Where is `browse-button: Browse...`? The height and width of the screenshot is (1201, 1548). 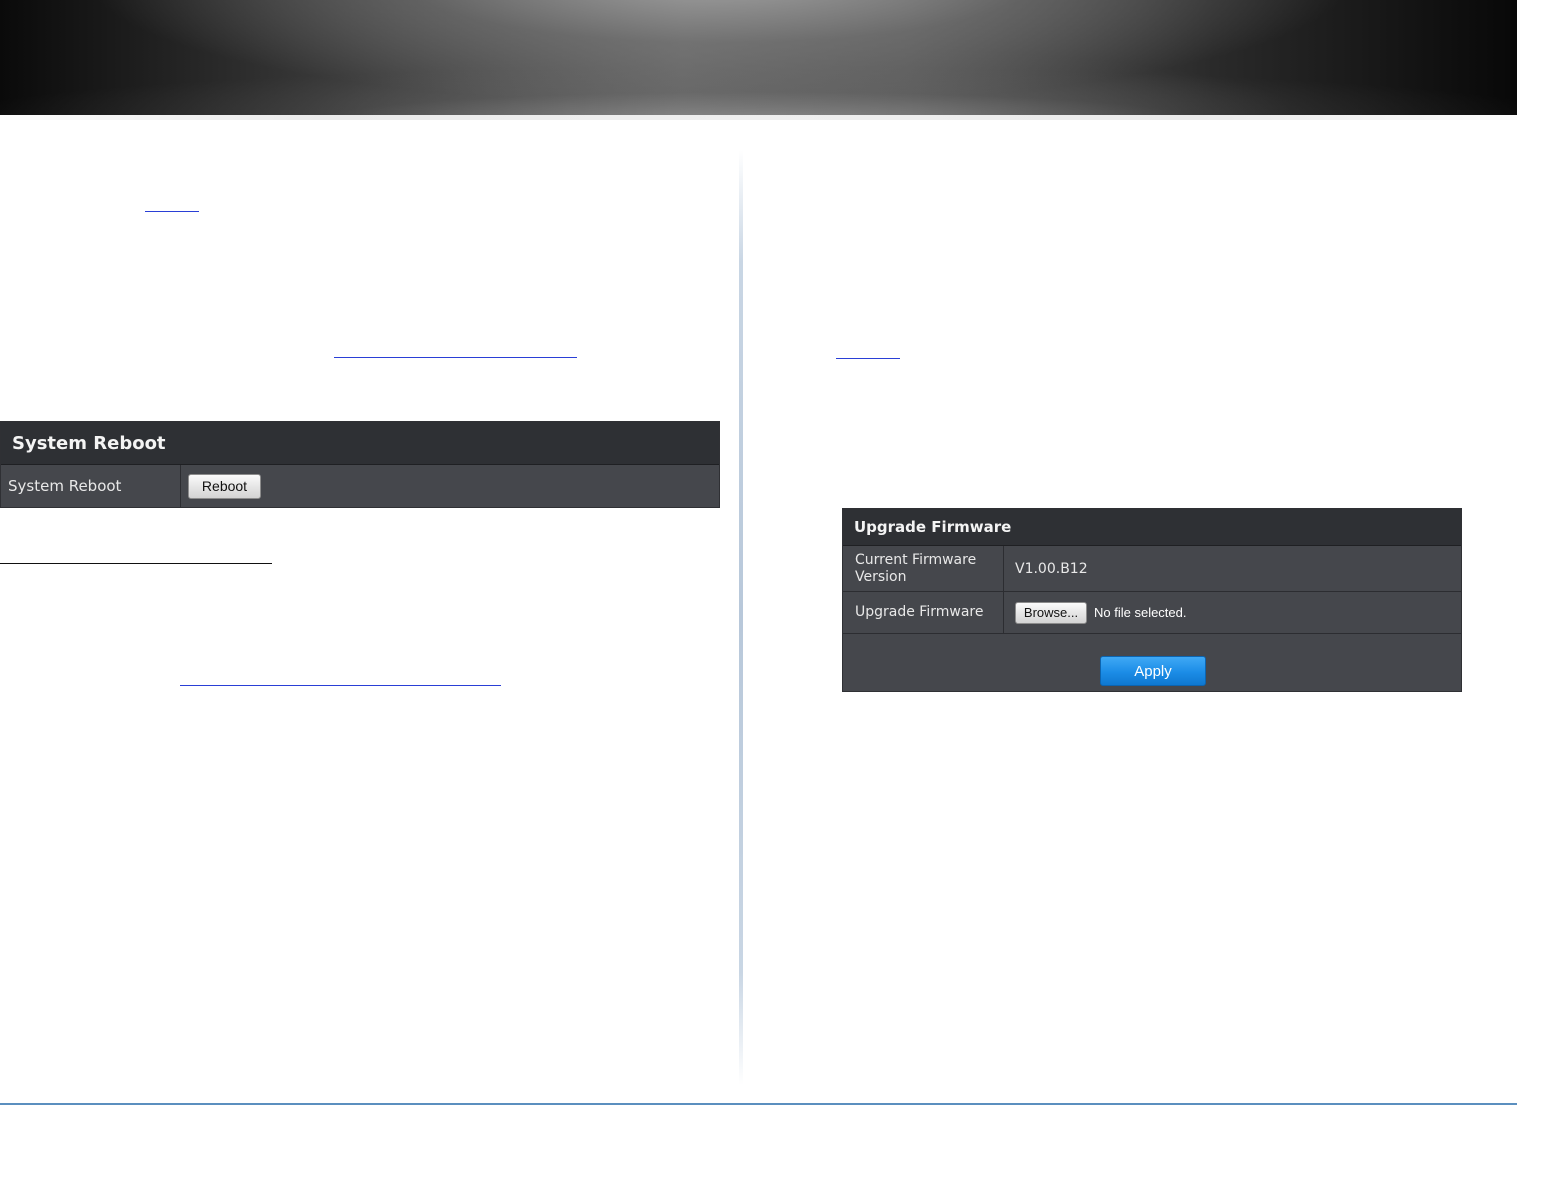
browse-button: Browse... is located at coordinates (1051, 612).